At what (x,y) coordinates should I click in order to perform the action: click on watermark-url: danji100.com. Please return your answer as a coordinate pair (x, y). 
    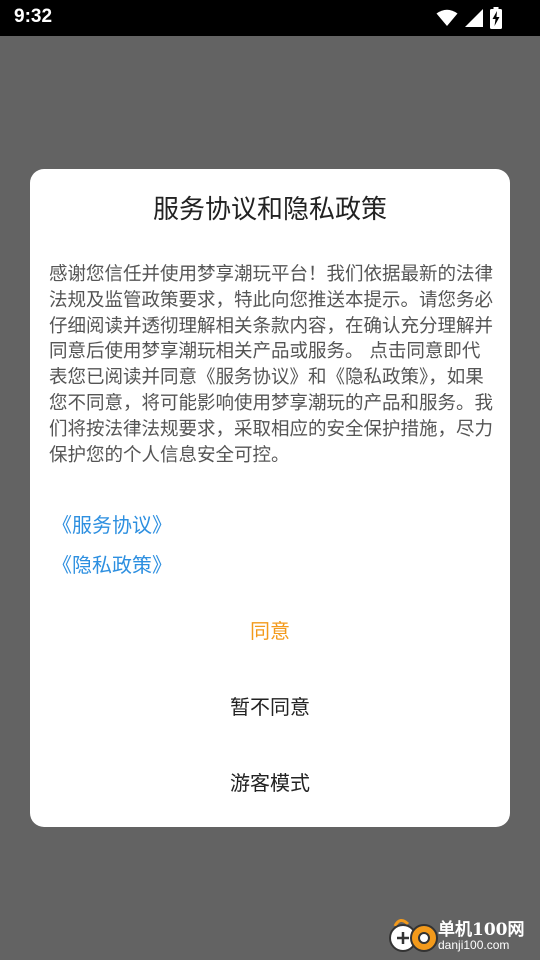
    Looking at the image, I should click on (474, 945).